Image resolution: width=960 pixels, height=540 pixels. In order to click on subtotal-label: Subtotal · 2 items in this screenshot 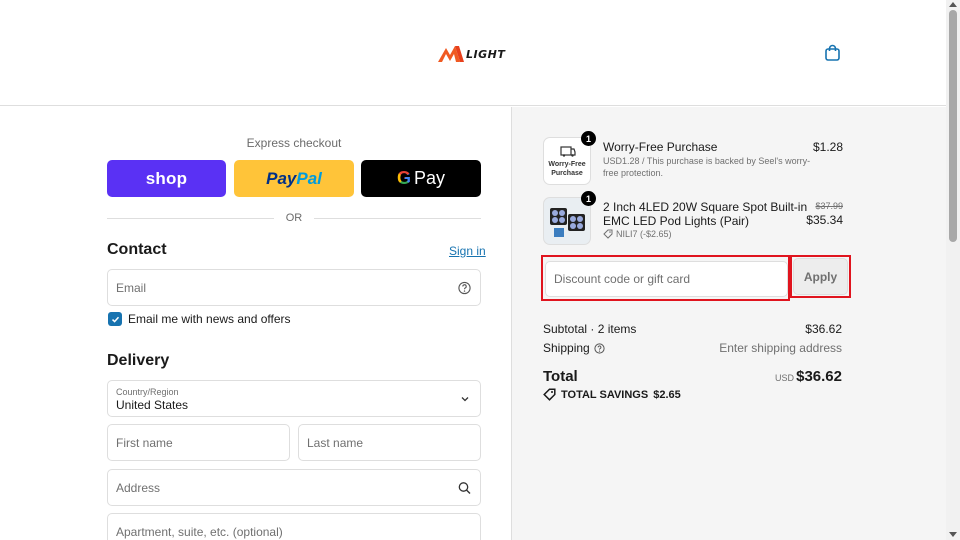, I will do `click(590, 329)`.